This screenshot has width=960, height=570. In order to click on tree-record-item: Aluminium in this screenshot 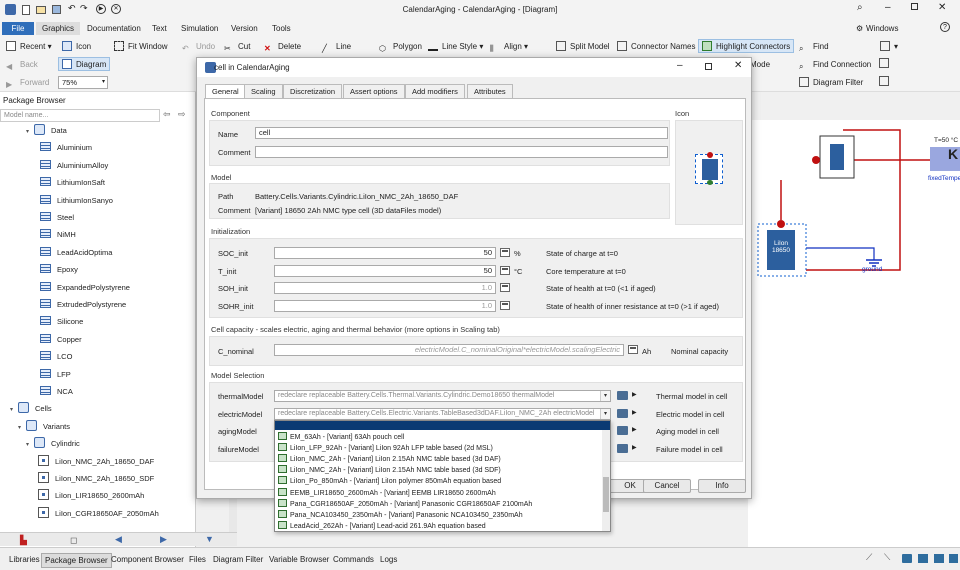, I will do `click(66, 147)`.